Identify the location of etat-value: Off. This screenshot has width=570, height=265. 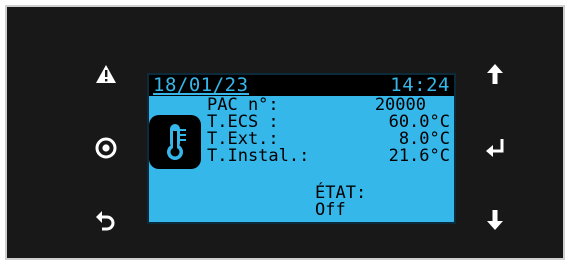
(330, 210).